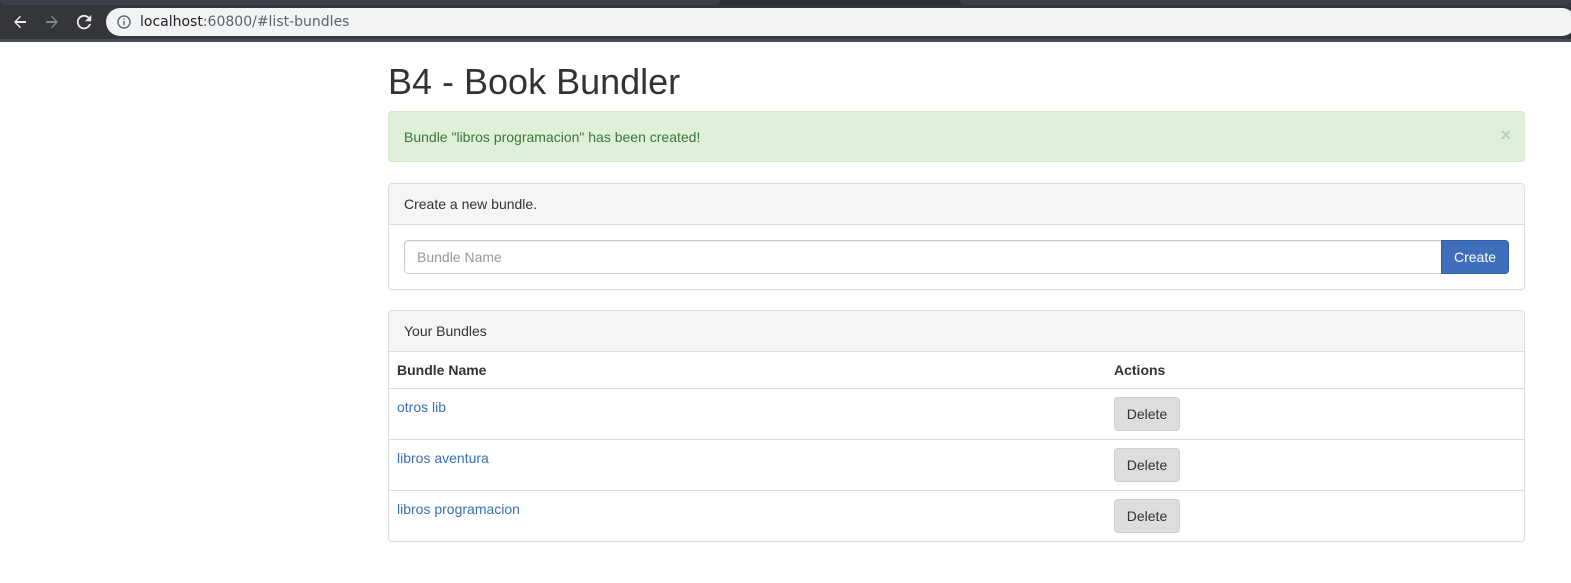  Describe the element at coordinates (276, 22) in the screenshot. I see `url-path: :60800/#list-bundles` at that location.